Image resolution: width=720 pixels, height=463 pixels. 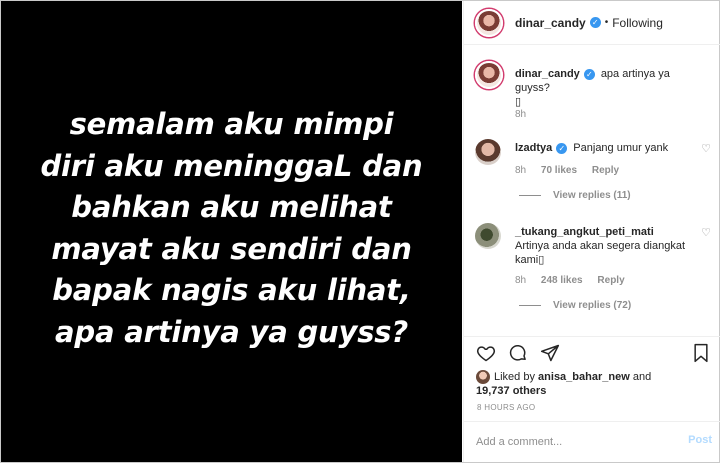 What do you see at coordinates (514, 377) in the screenshot?
I see `liked-by-prefix: Liked by` at bounding box center [514, 377].